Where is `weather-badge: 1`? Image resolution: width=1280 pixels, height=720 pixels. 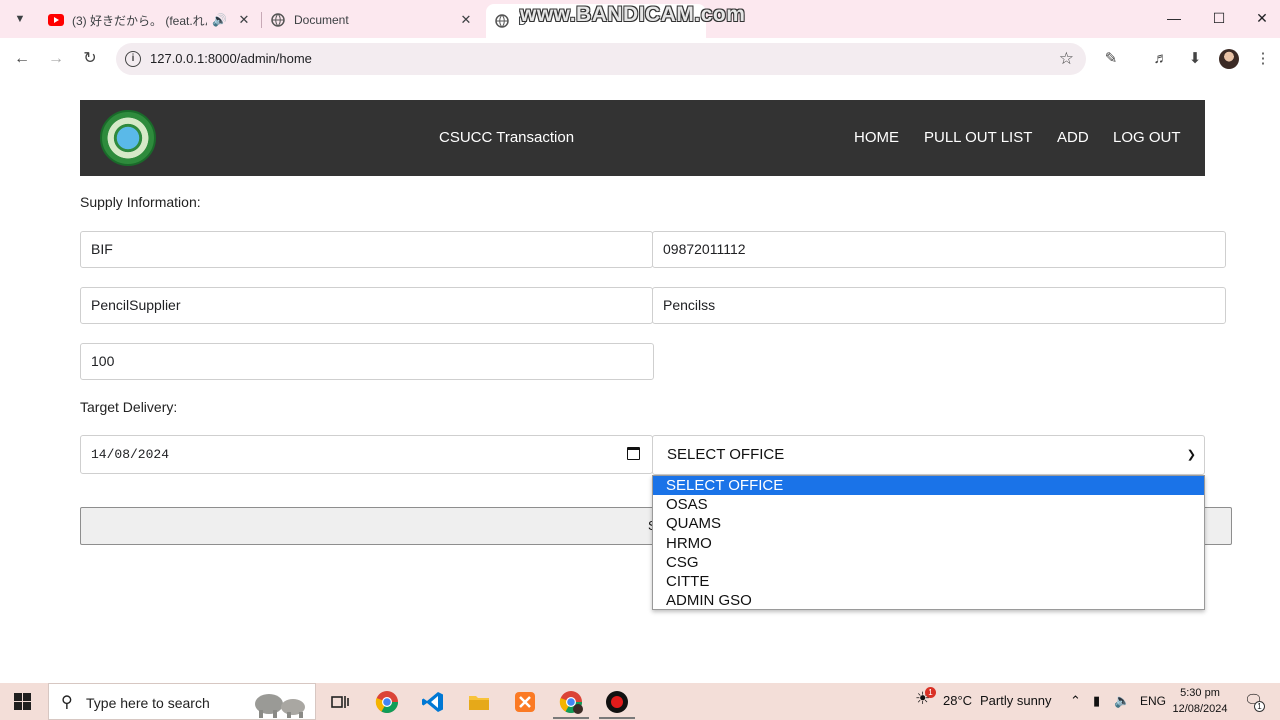
weather-badge: 1 is located at coordinates (930, 692).